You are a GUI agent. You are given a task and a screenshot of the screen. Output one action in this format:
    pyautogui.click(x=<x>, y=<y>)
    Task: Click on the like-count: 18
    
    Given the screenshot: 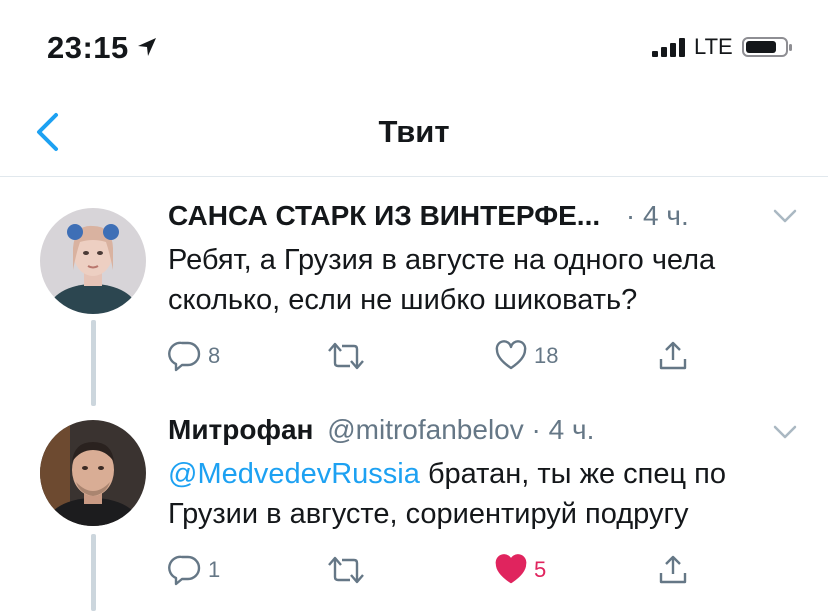 What is the action you would take?
    pyautogui.click(x=546, y=355)
    